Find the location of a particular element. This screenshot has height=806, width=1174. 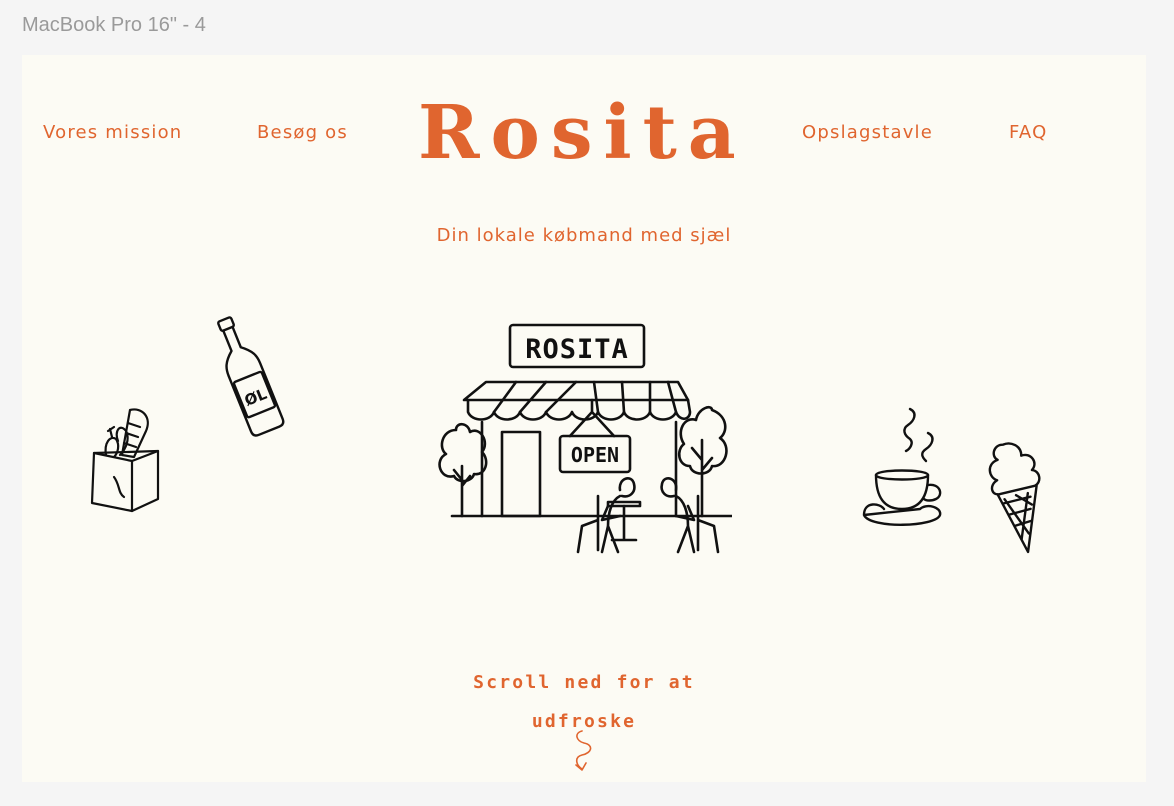

nav-link-visit: Besøg os is located at coordinates (302, 132).